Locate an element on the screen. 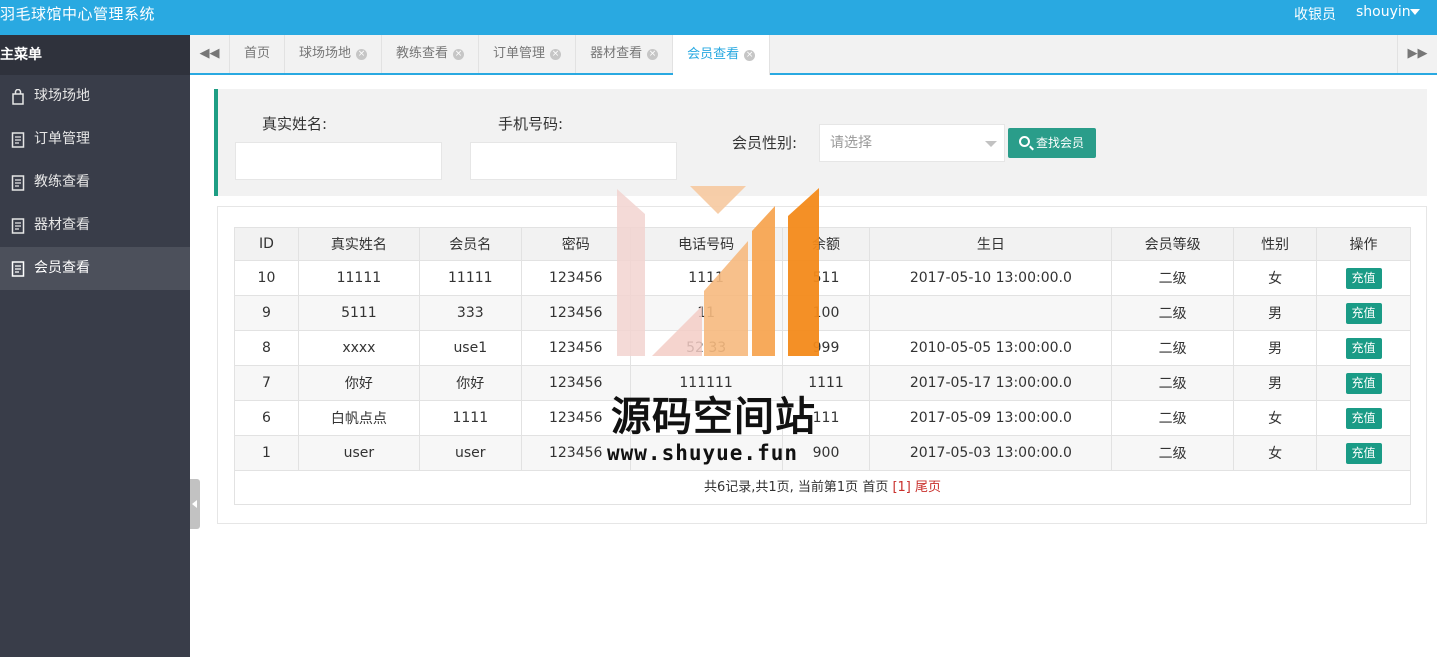  tab-list: 首页 球场场地 × 教练查看 × 订单管理 × 器材查看 × 会员查看 × is located at coordinates (500, 55).